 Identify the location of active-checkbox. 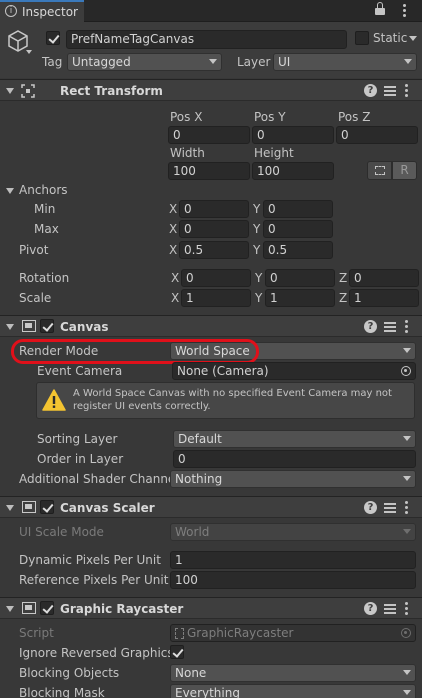
(53, 38).